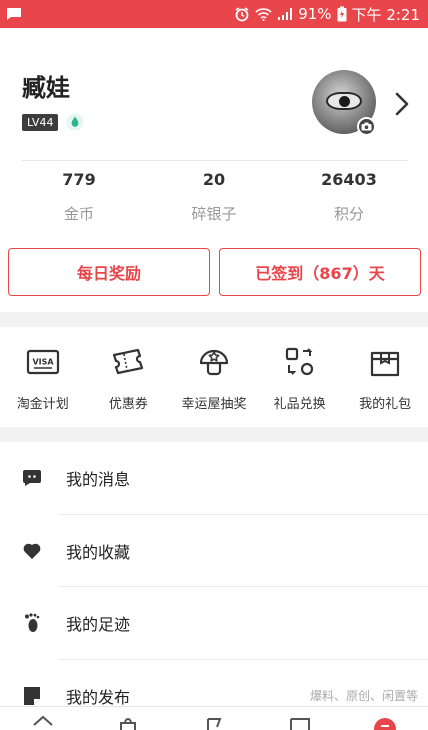 The image size is (428, 730). What do you see at coordinates (299, 361) in the screenshot?
I see `exchange-icon` at bounding box center [299, 361].